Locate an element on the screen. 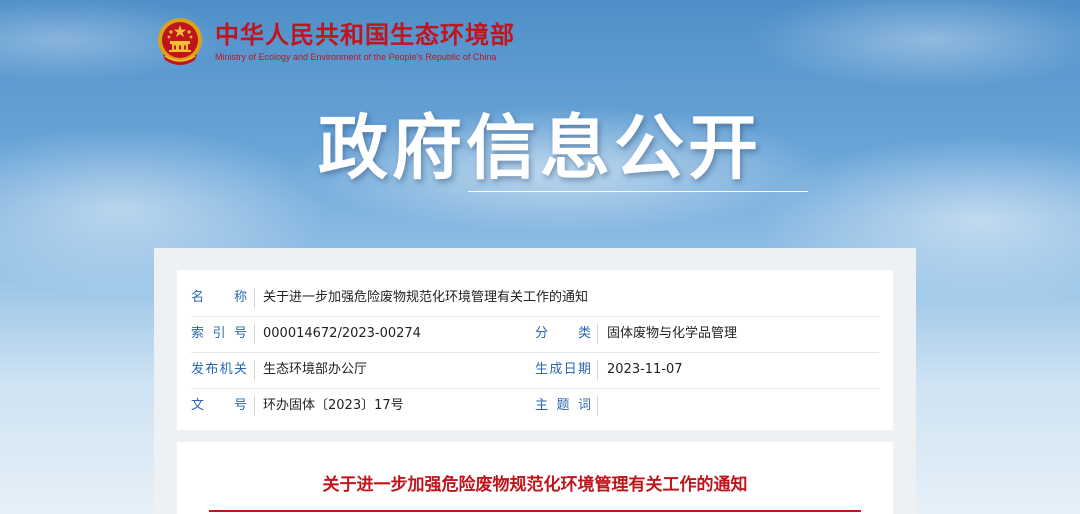  document-title: 关于进一步加强危险废物规范化环境管理有关工作的通知 is located at coordinates (535, 485).